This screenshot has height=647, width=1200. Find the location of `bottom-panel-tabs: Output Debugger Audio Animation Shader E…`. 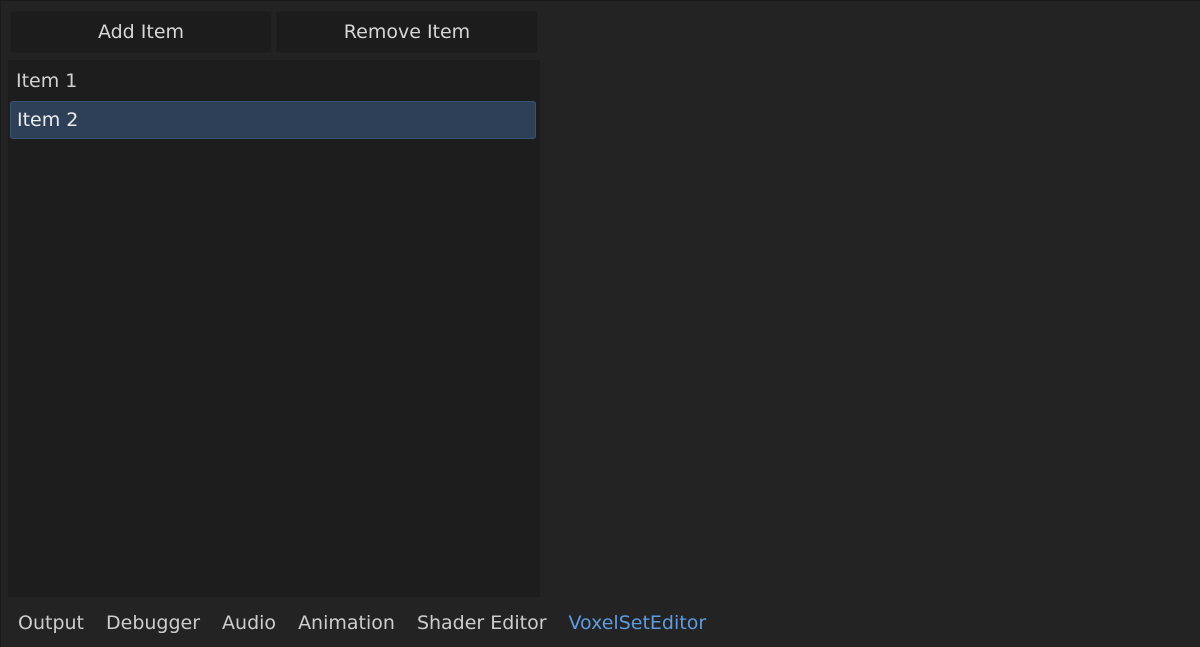

bottom-panel-tabs: Output Debugger Audio Animation Shader E… is located at coordinates (600, 623).